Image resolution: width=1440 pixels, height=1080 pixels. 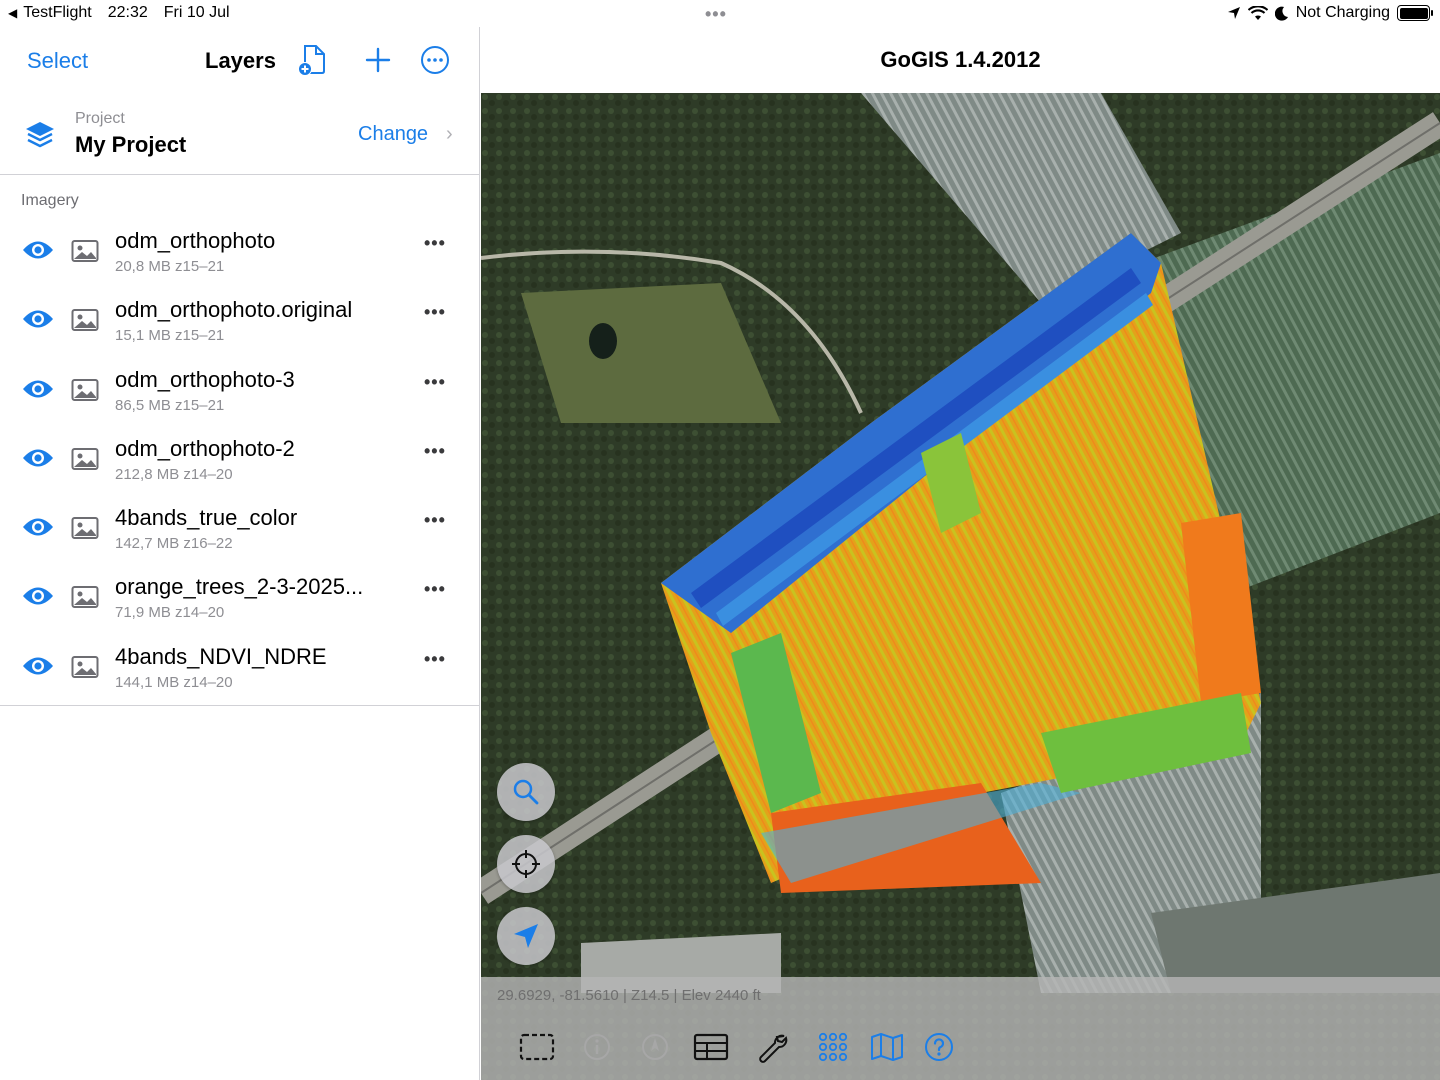 I want to click on crosshair-icon, so click(x=526, y=864).